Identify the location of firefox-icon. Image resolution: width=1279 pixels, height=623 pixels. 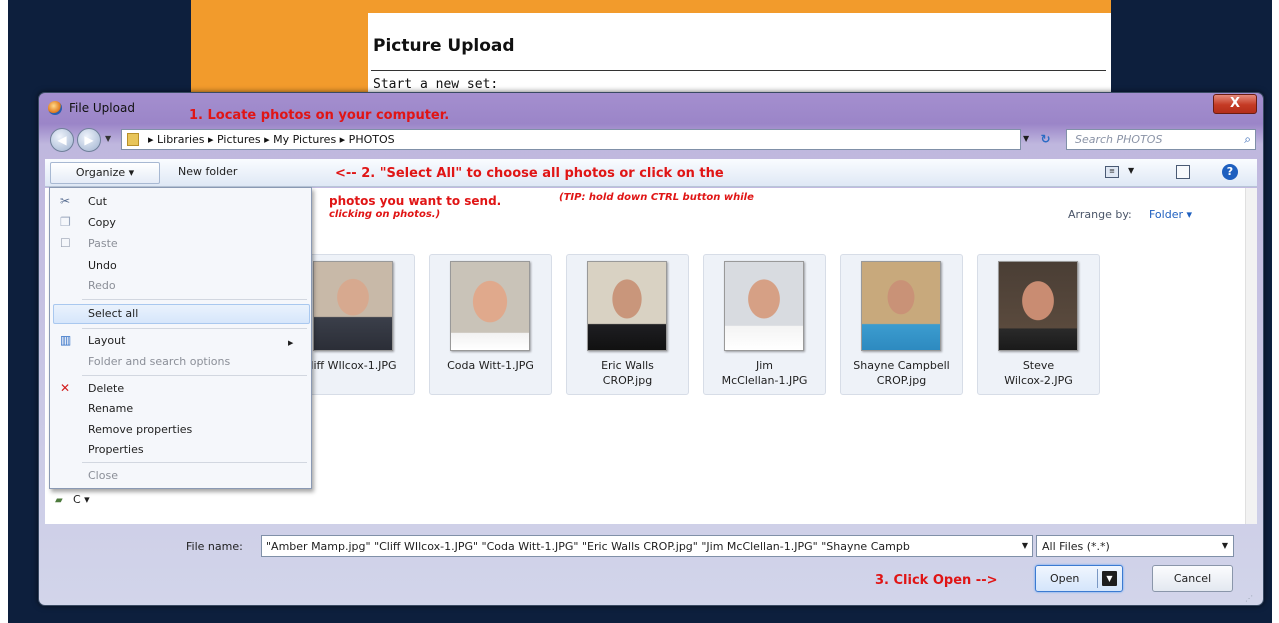
(55, 108).